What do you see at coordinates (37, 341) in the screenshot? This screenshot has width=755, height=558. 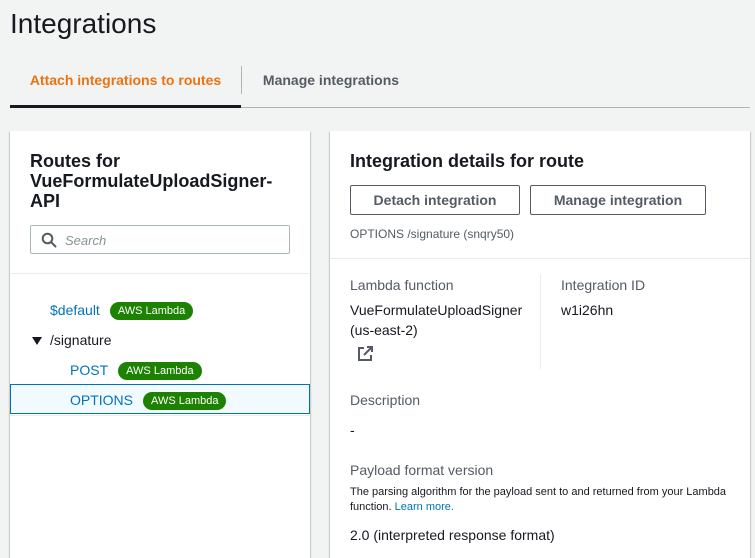 I see `caret-down-icon` at bounding box center [37, 341].